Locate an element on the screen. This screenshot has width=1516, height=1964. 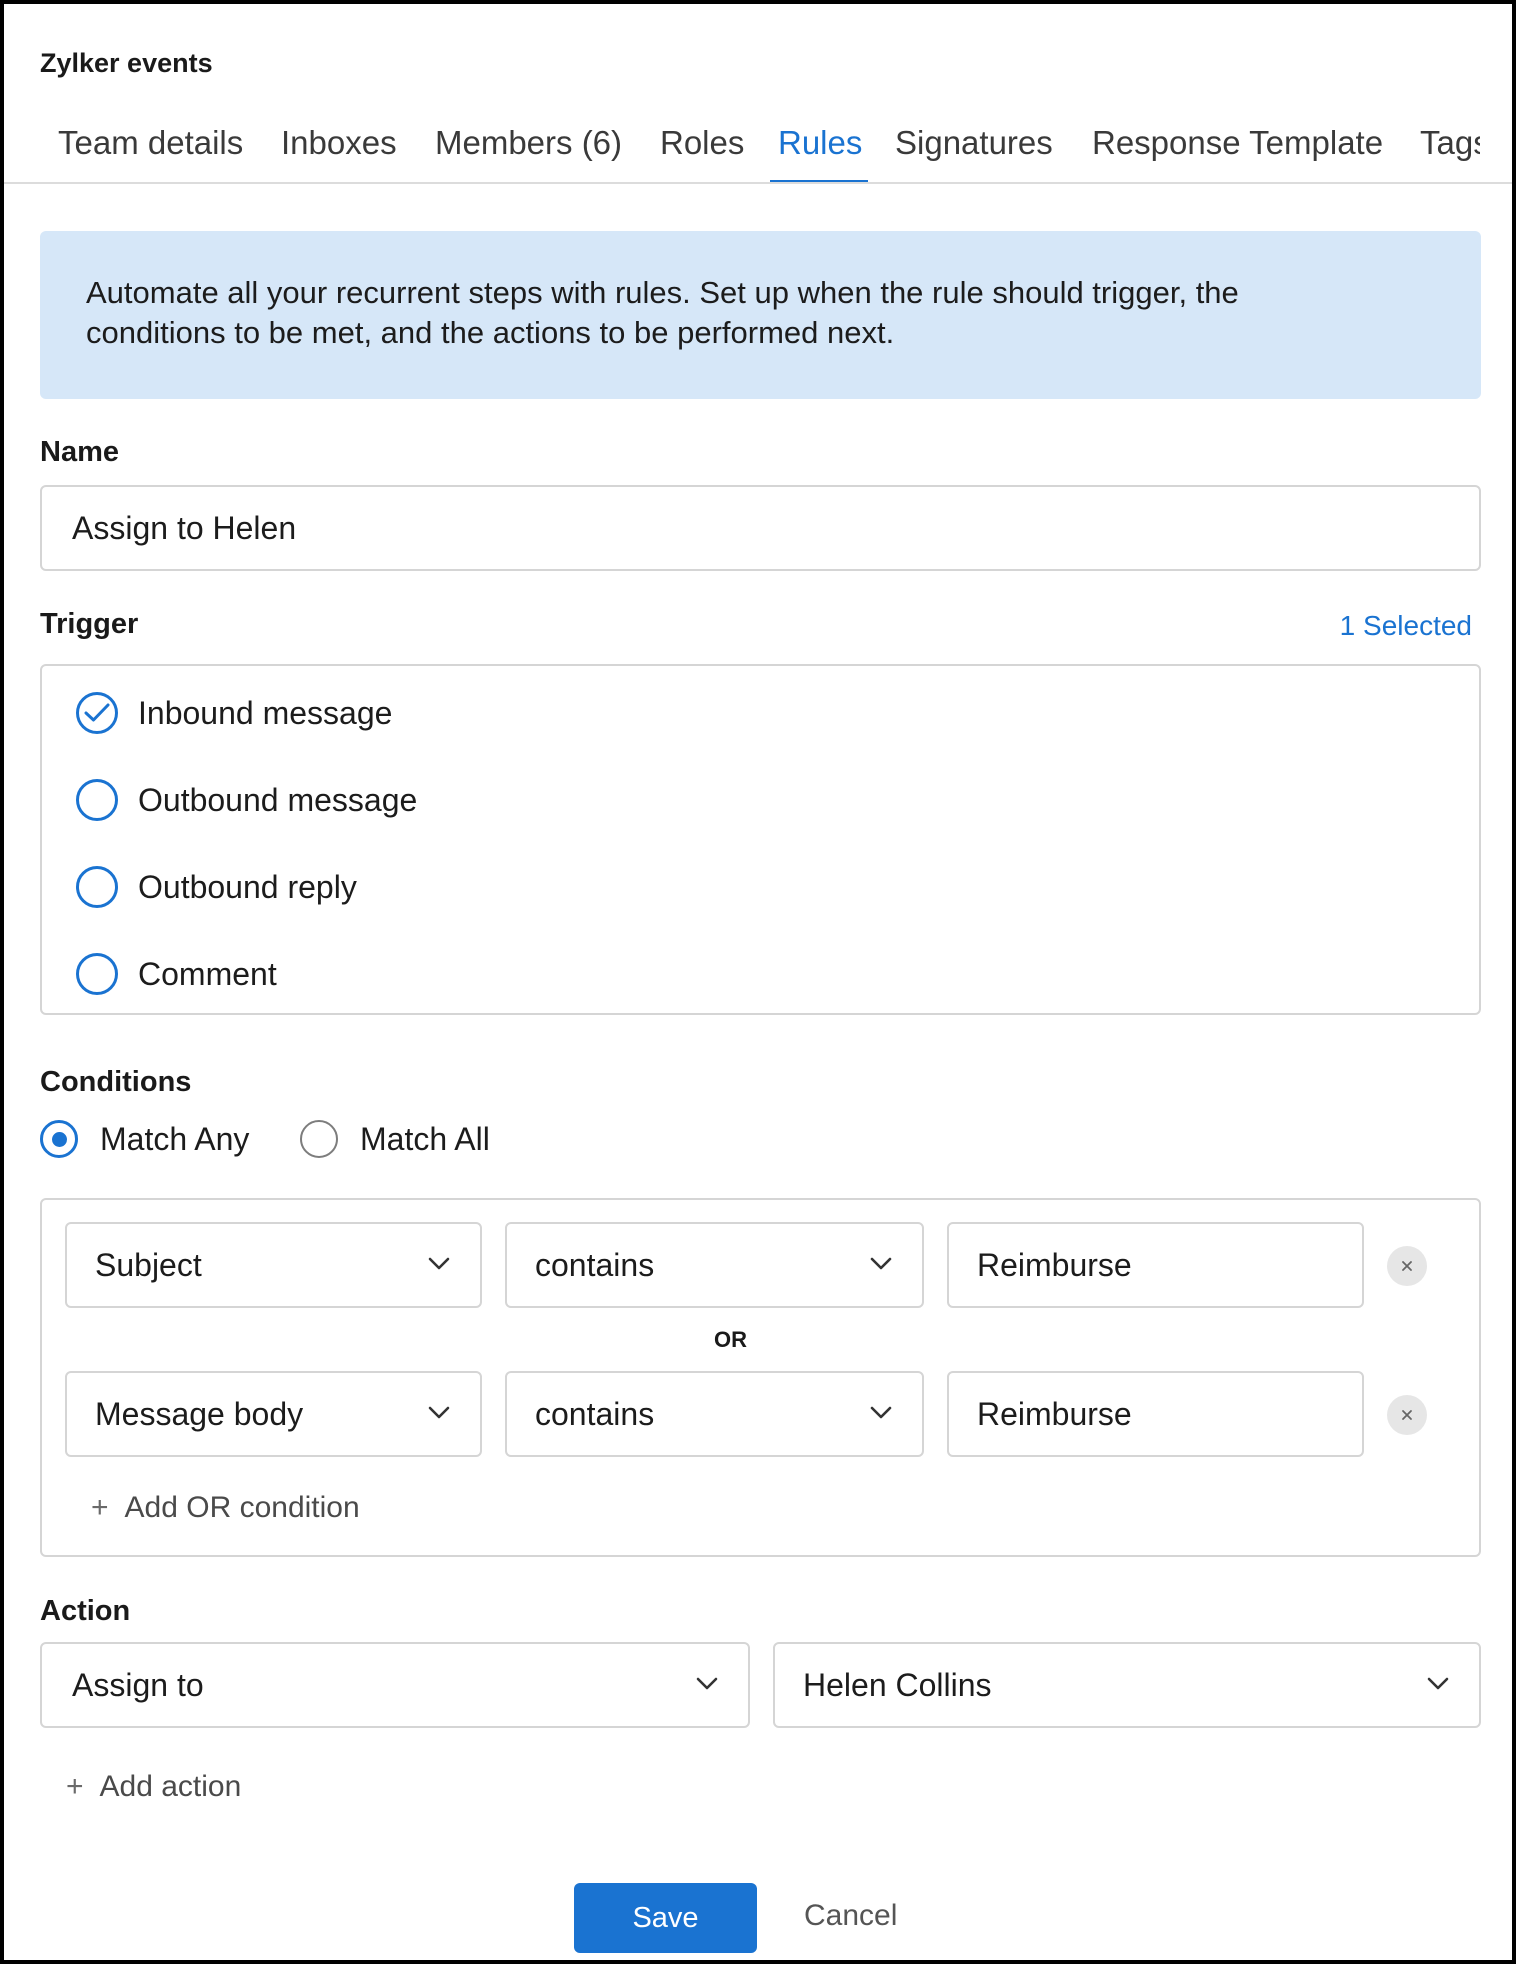
match-any-label: Match Any is located at coordinates (175, 1138).